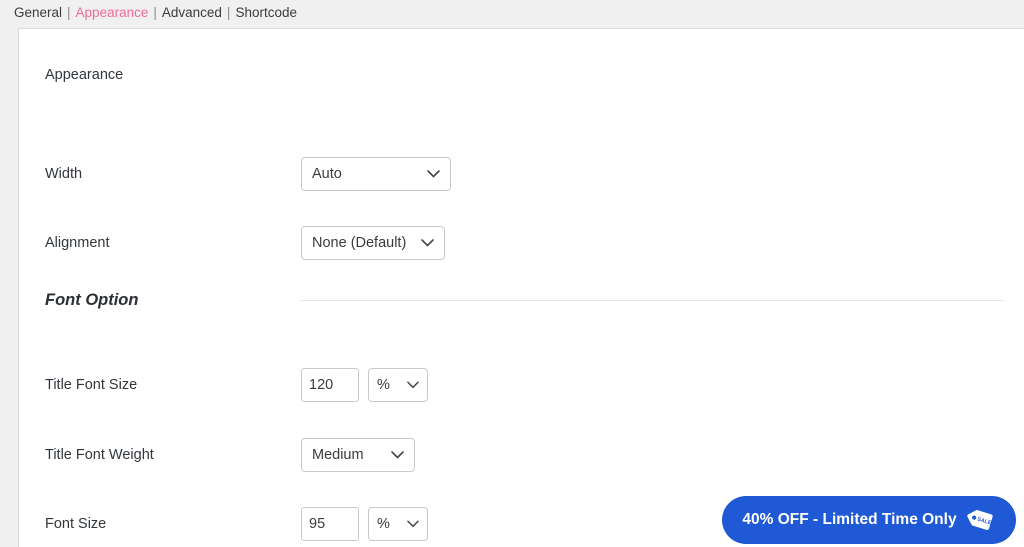  What do you see at coordinates (330, 524) in the screenshot?
I see `font-size-input` at bounding box center [330, 524].